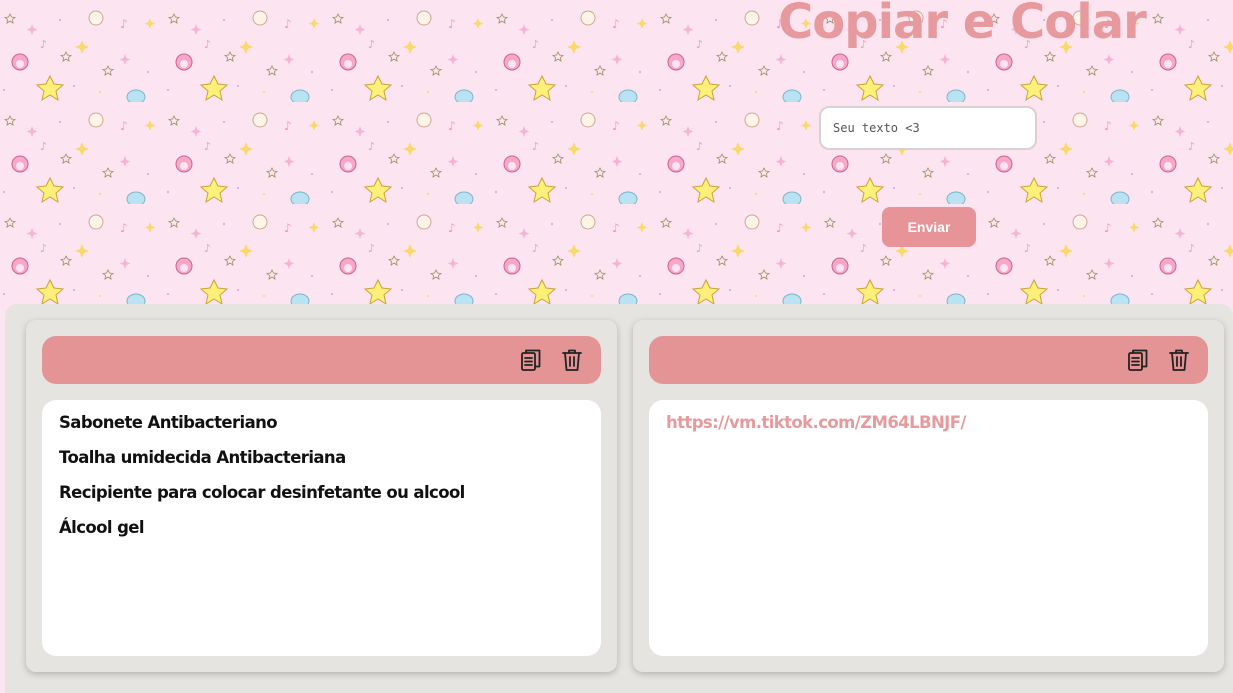 The width and height of the screenshot is (1233, 693). Describe the element at coordinates (962, 25) in the screenshot. I see `page-title: Copiar e Colar` at that location.